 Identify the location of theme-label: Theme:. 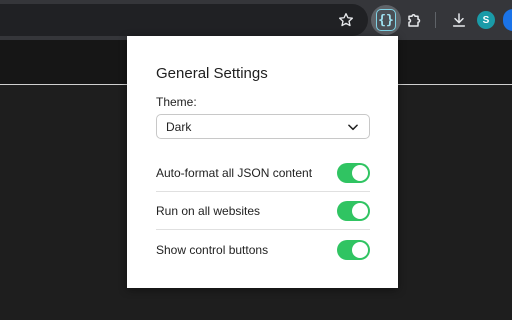
(176, 102).